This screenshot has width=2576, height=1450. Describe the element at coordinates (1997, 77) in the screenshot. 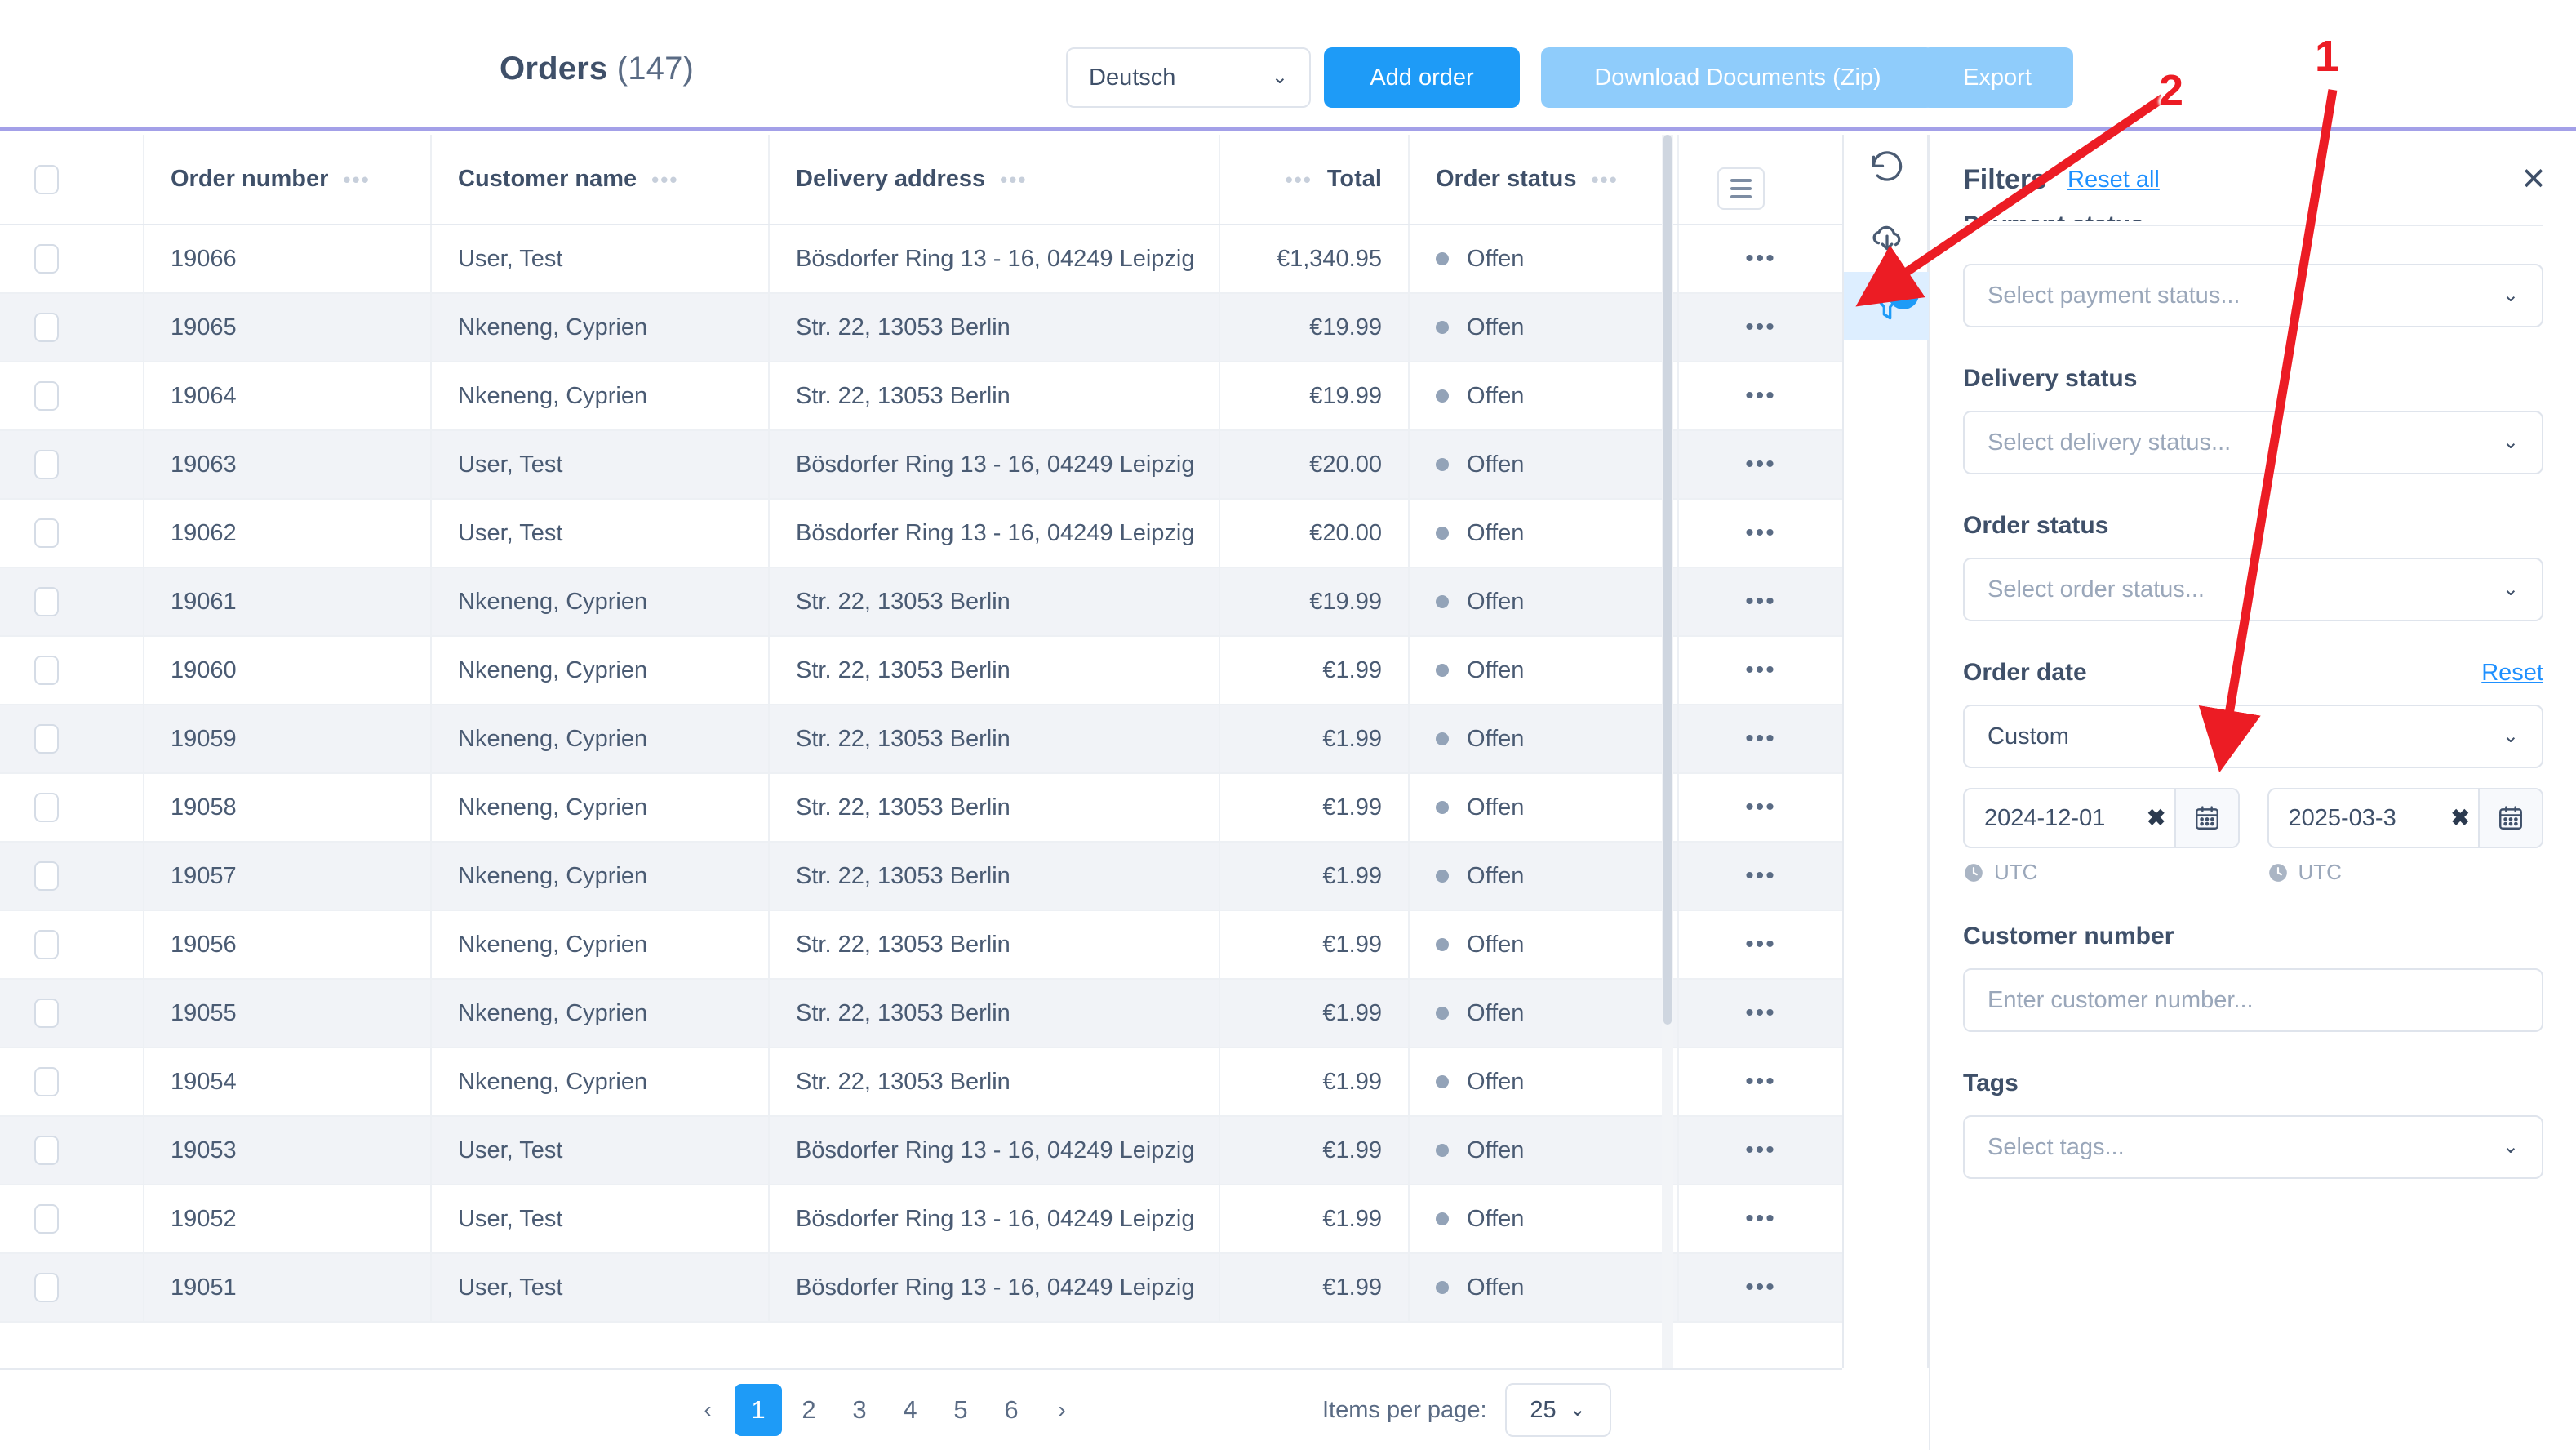

I see `export-button: Export` at that location.